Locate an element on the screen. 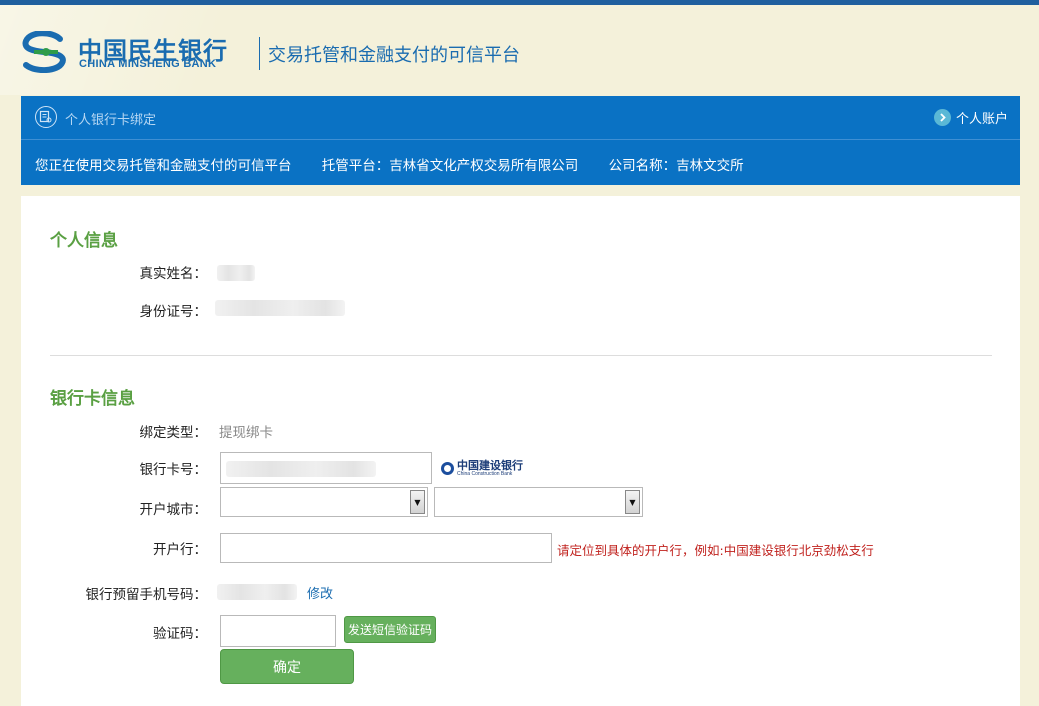 Image resolution: width=1039 pixels, height=706 pixels. platform-title: 交易托管和金融支付的可信平台 is located at coordinates (394, 55).